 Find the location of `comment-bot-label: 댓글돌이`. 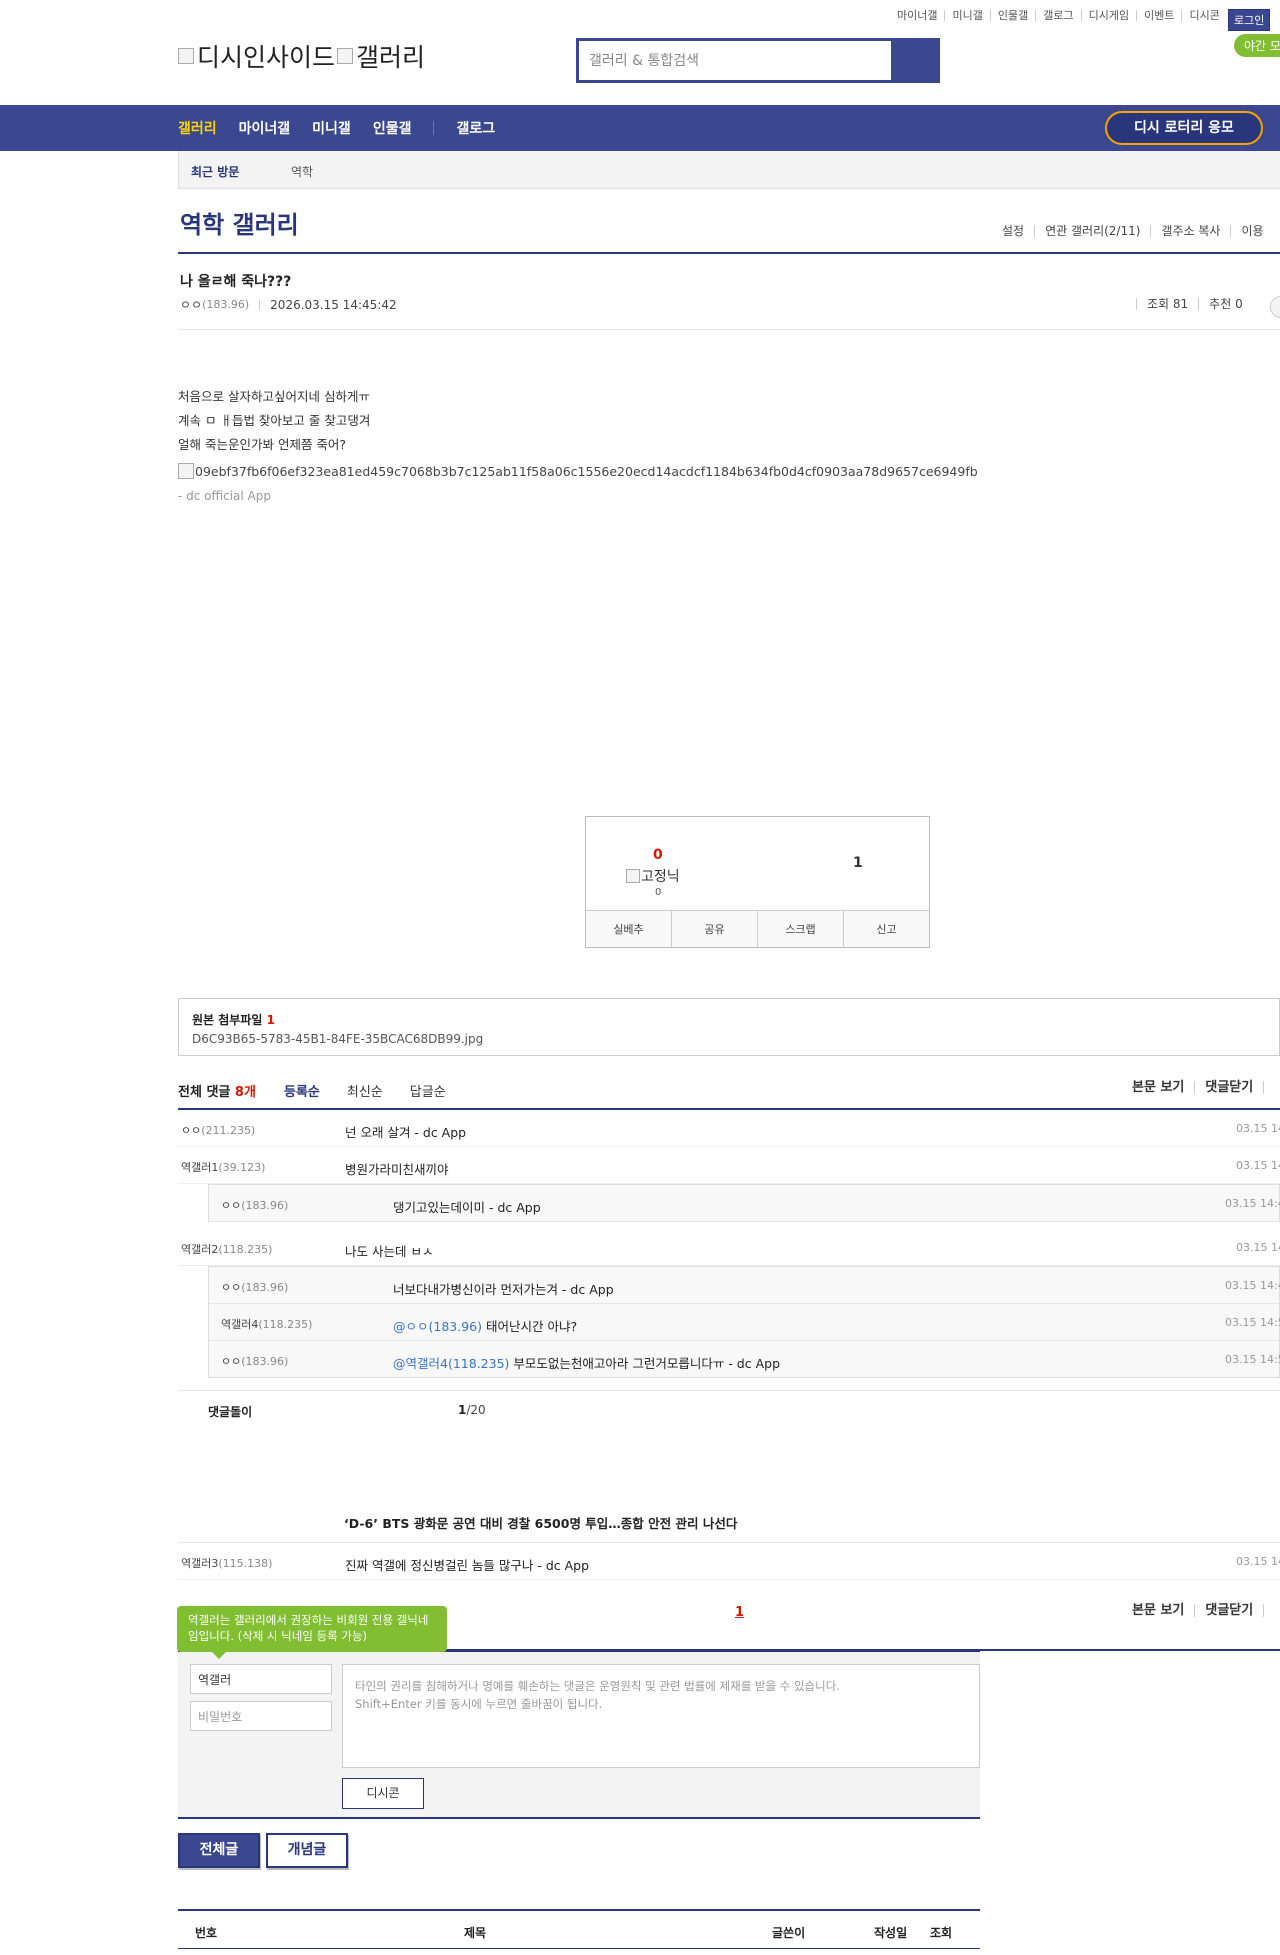

comment-bot-label: 댓글돌이 is located at coordinates (230, 1412).